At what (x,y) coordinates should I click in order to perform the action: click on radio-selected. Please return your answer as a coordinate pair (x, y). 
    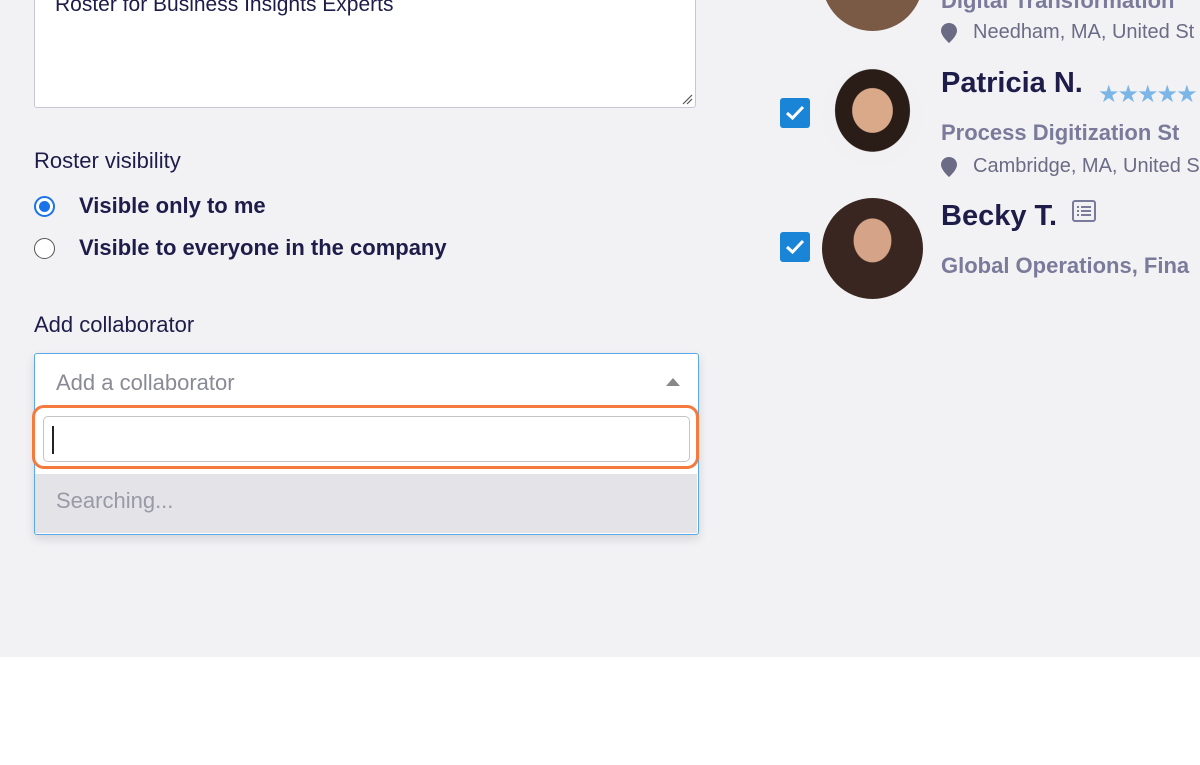
    Looking at the image, I should click on (44, 206).